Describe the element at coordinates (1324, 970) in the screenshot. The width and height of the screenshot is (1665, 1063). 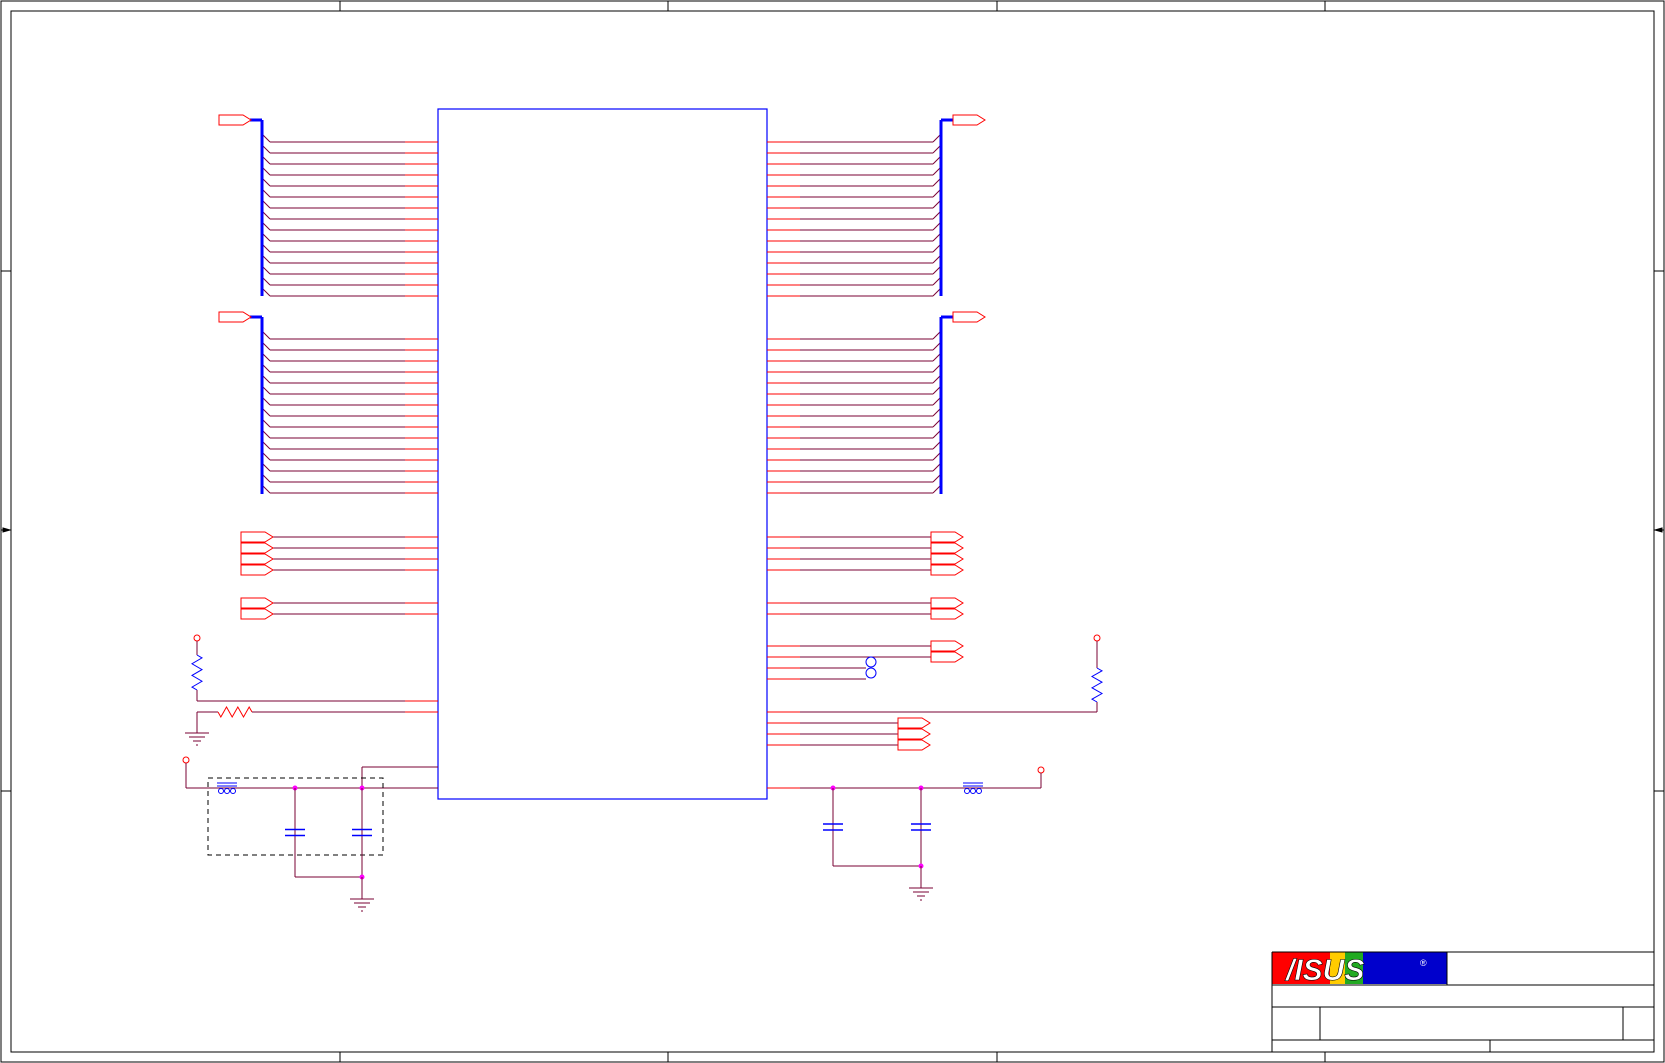
I see `logo-text: /ISUS` at that location.